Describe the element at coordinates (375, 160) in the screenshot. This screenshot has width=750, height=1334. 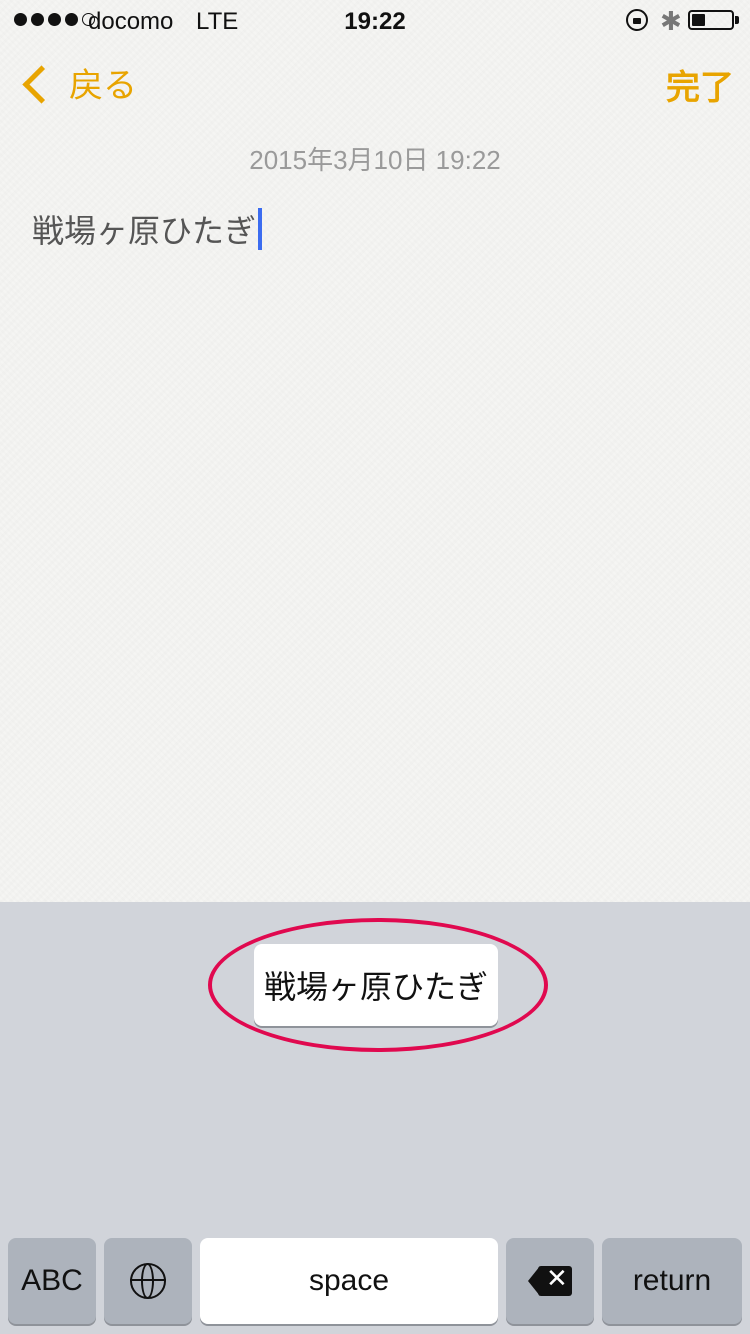
I see `note-date: 2015年3月10日 19:22` at that location.